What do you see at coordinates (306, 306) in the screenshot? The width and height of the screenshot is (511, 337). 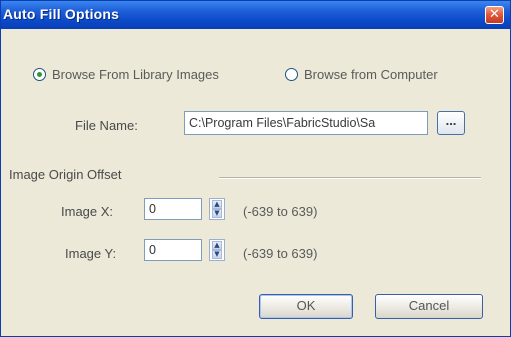 I see `ok-button: OK` at bounding box center [306, 306].